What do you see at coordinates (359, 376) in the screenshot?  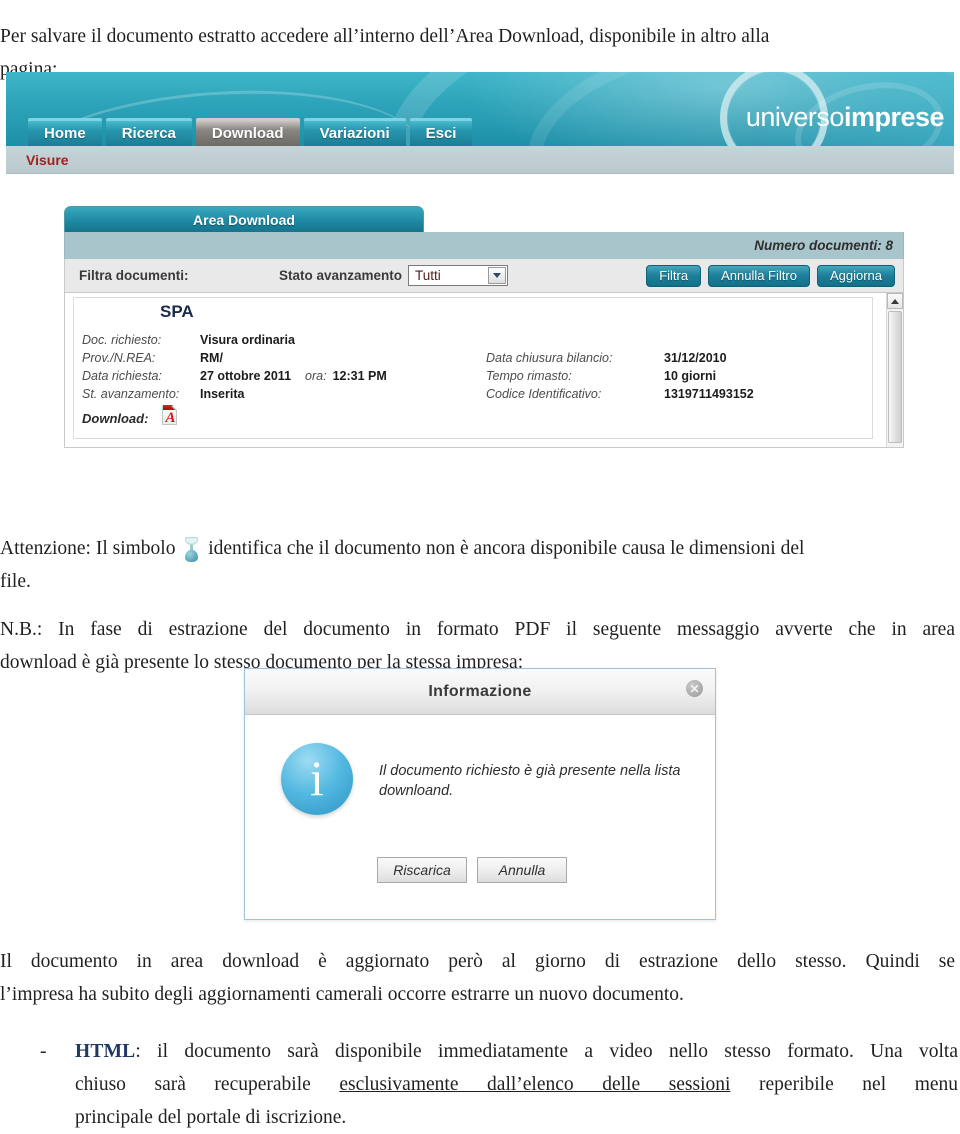 I see `field-value-ora: 12:31 PM` at bounding box center [359, 376].